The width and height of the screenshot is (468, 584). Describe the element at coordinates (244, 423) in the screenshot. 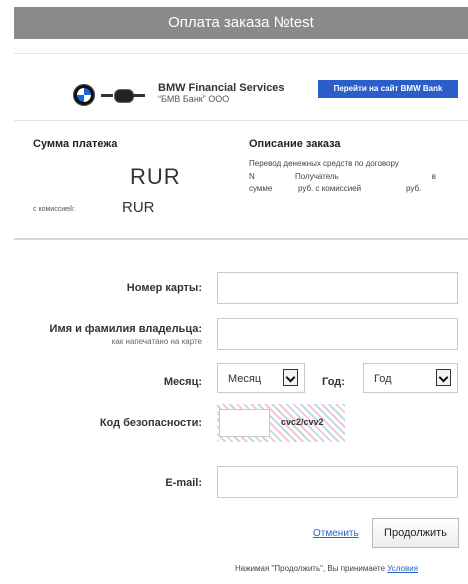

I see `security-code-input` at that location.